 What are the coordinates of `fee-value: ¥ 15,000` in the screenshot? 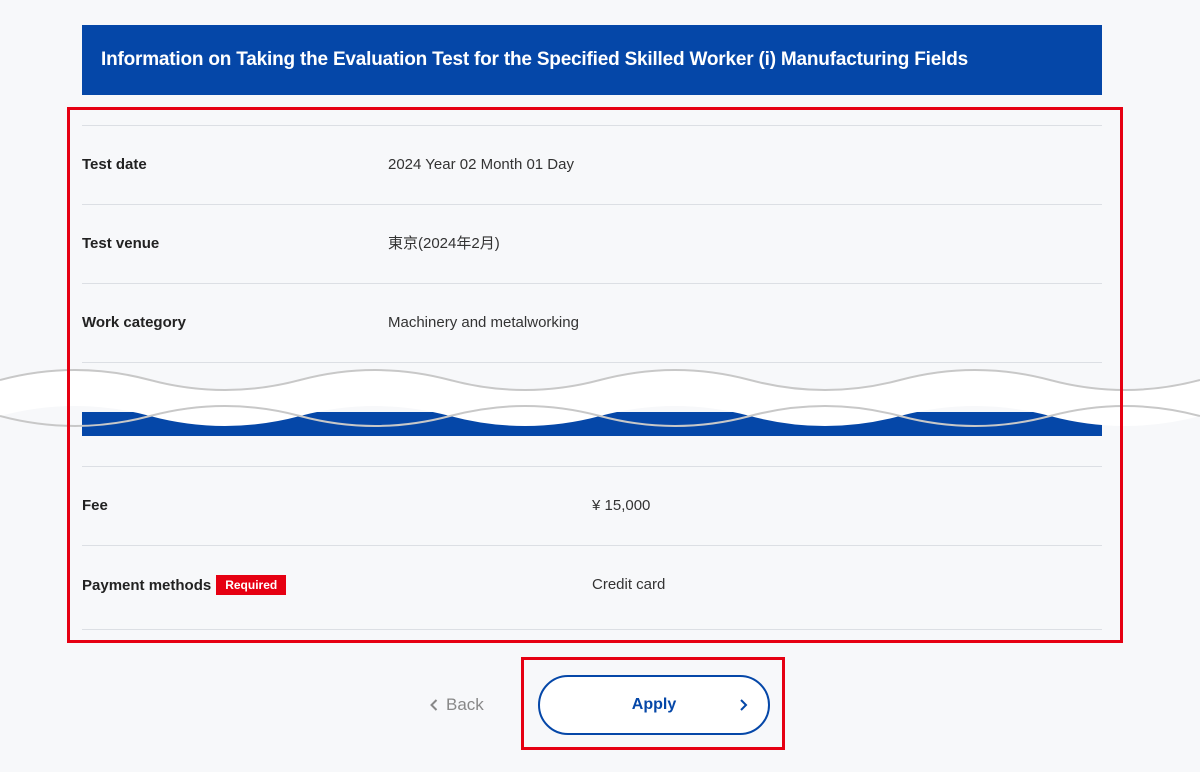 It's located at (621, 505).